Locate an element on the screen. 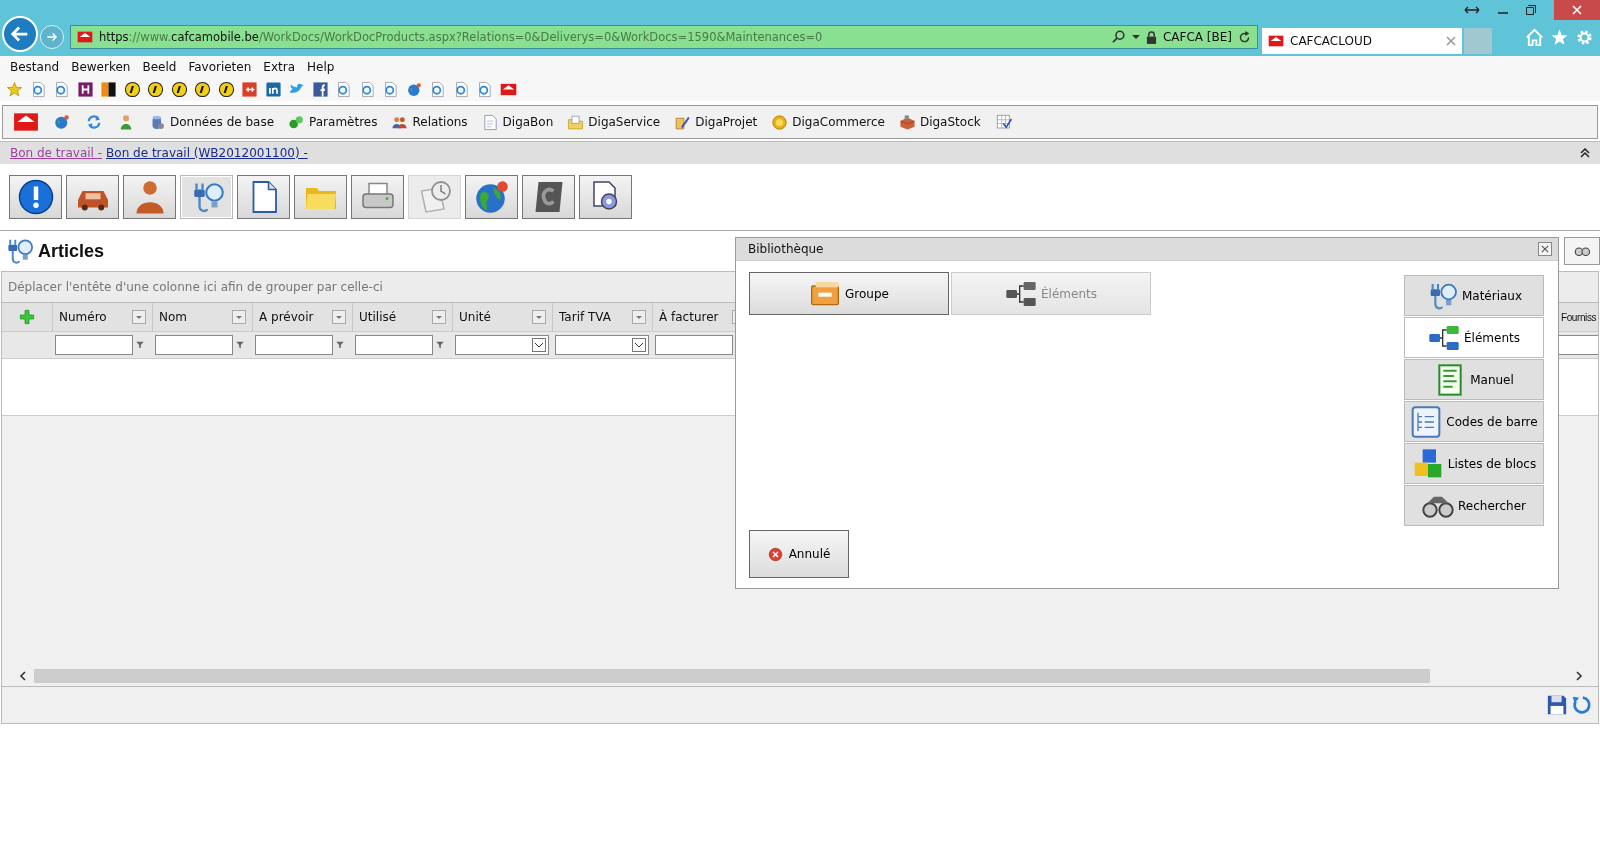 The height and width of the screenshot is (860, 1600). source-tab: Matériaux is located at coordinates (1474, 295).